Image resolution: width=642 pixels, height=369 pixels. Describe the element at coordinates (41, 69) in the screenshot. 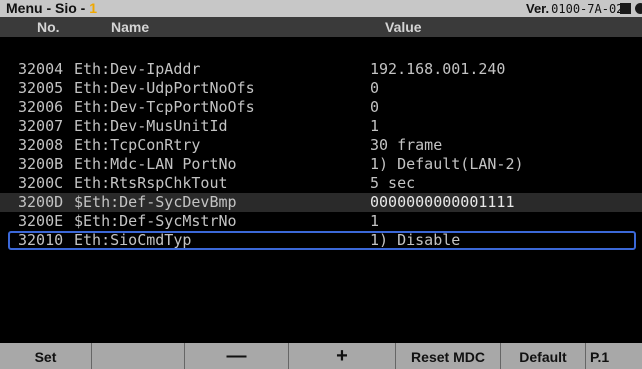

I see `row-no: 32004` at that location.